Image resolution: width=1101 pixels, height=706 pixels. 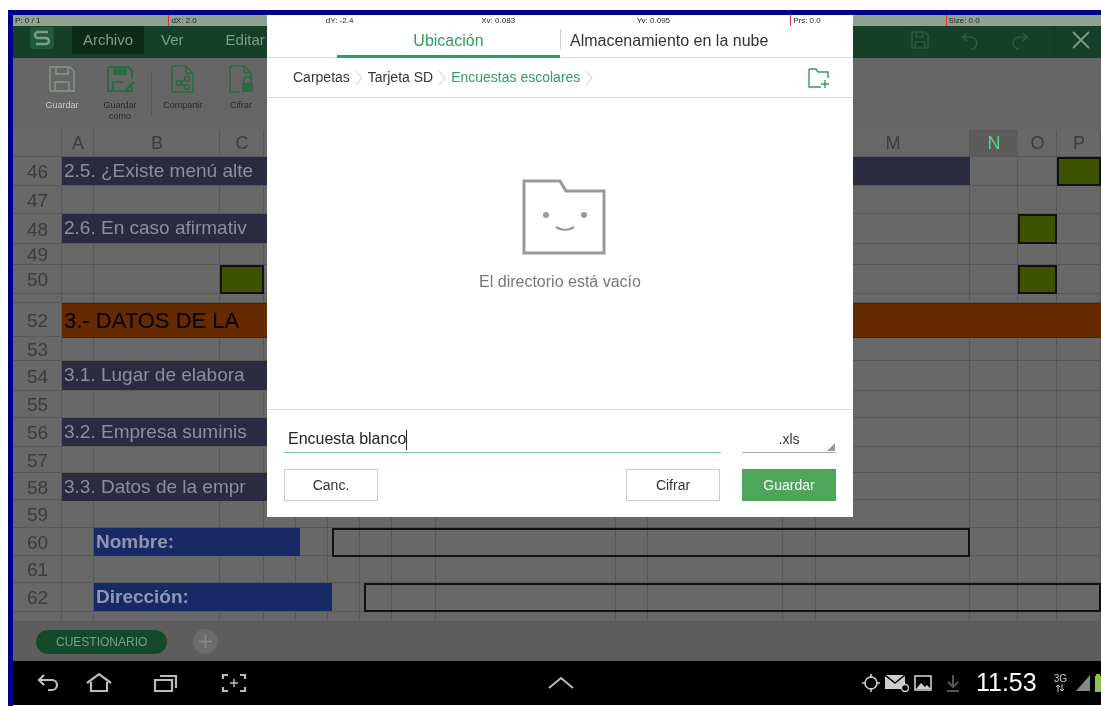 What do you see at coordinates (120, 79) in the screenshot?
I see `floppy-pencil-icon` at bounding box center [120, 79].